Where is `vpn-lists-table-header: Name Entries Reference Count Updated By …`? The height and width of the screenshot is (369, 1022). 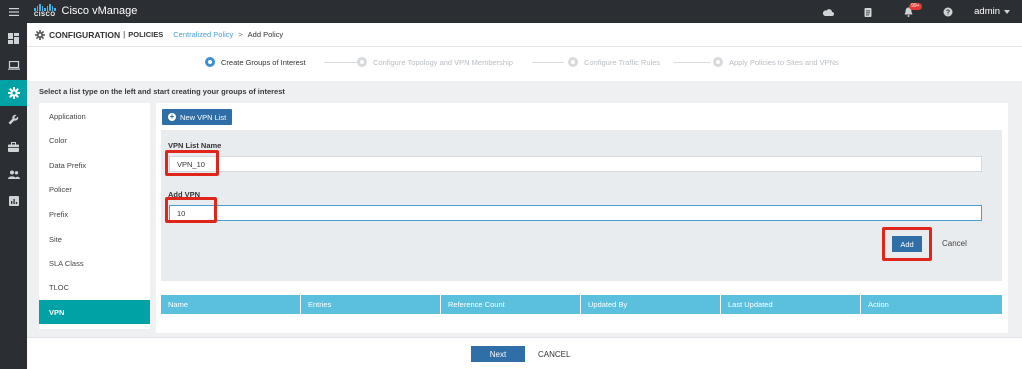 vpn-lists-table-header: Name Entries Reference Count Updated By … is located at coordinates (581, 304).